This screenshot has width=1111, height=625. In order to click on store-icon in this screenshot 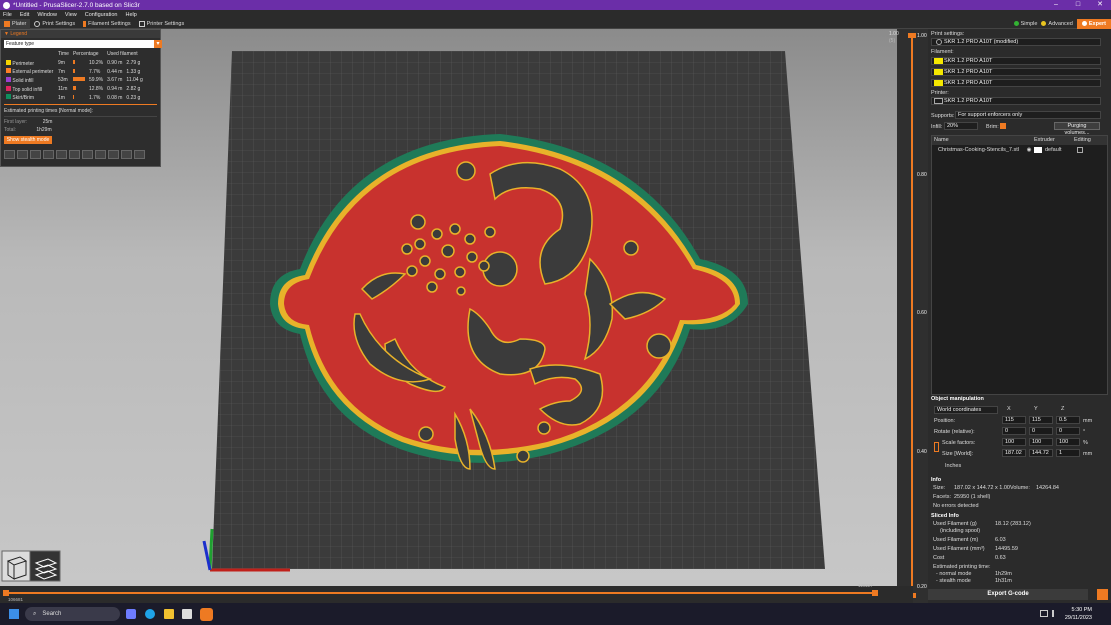, I will do `click(187, 614)`.